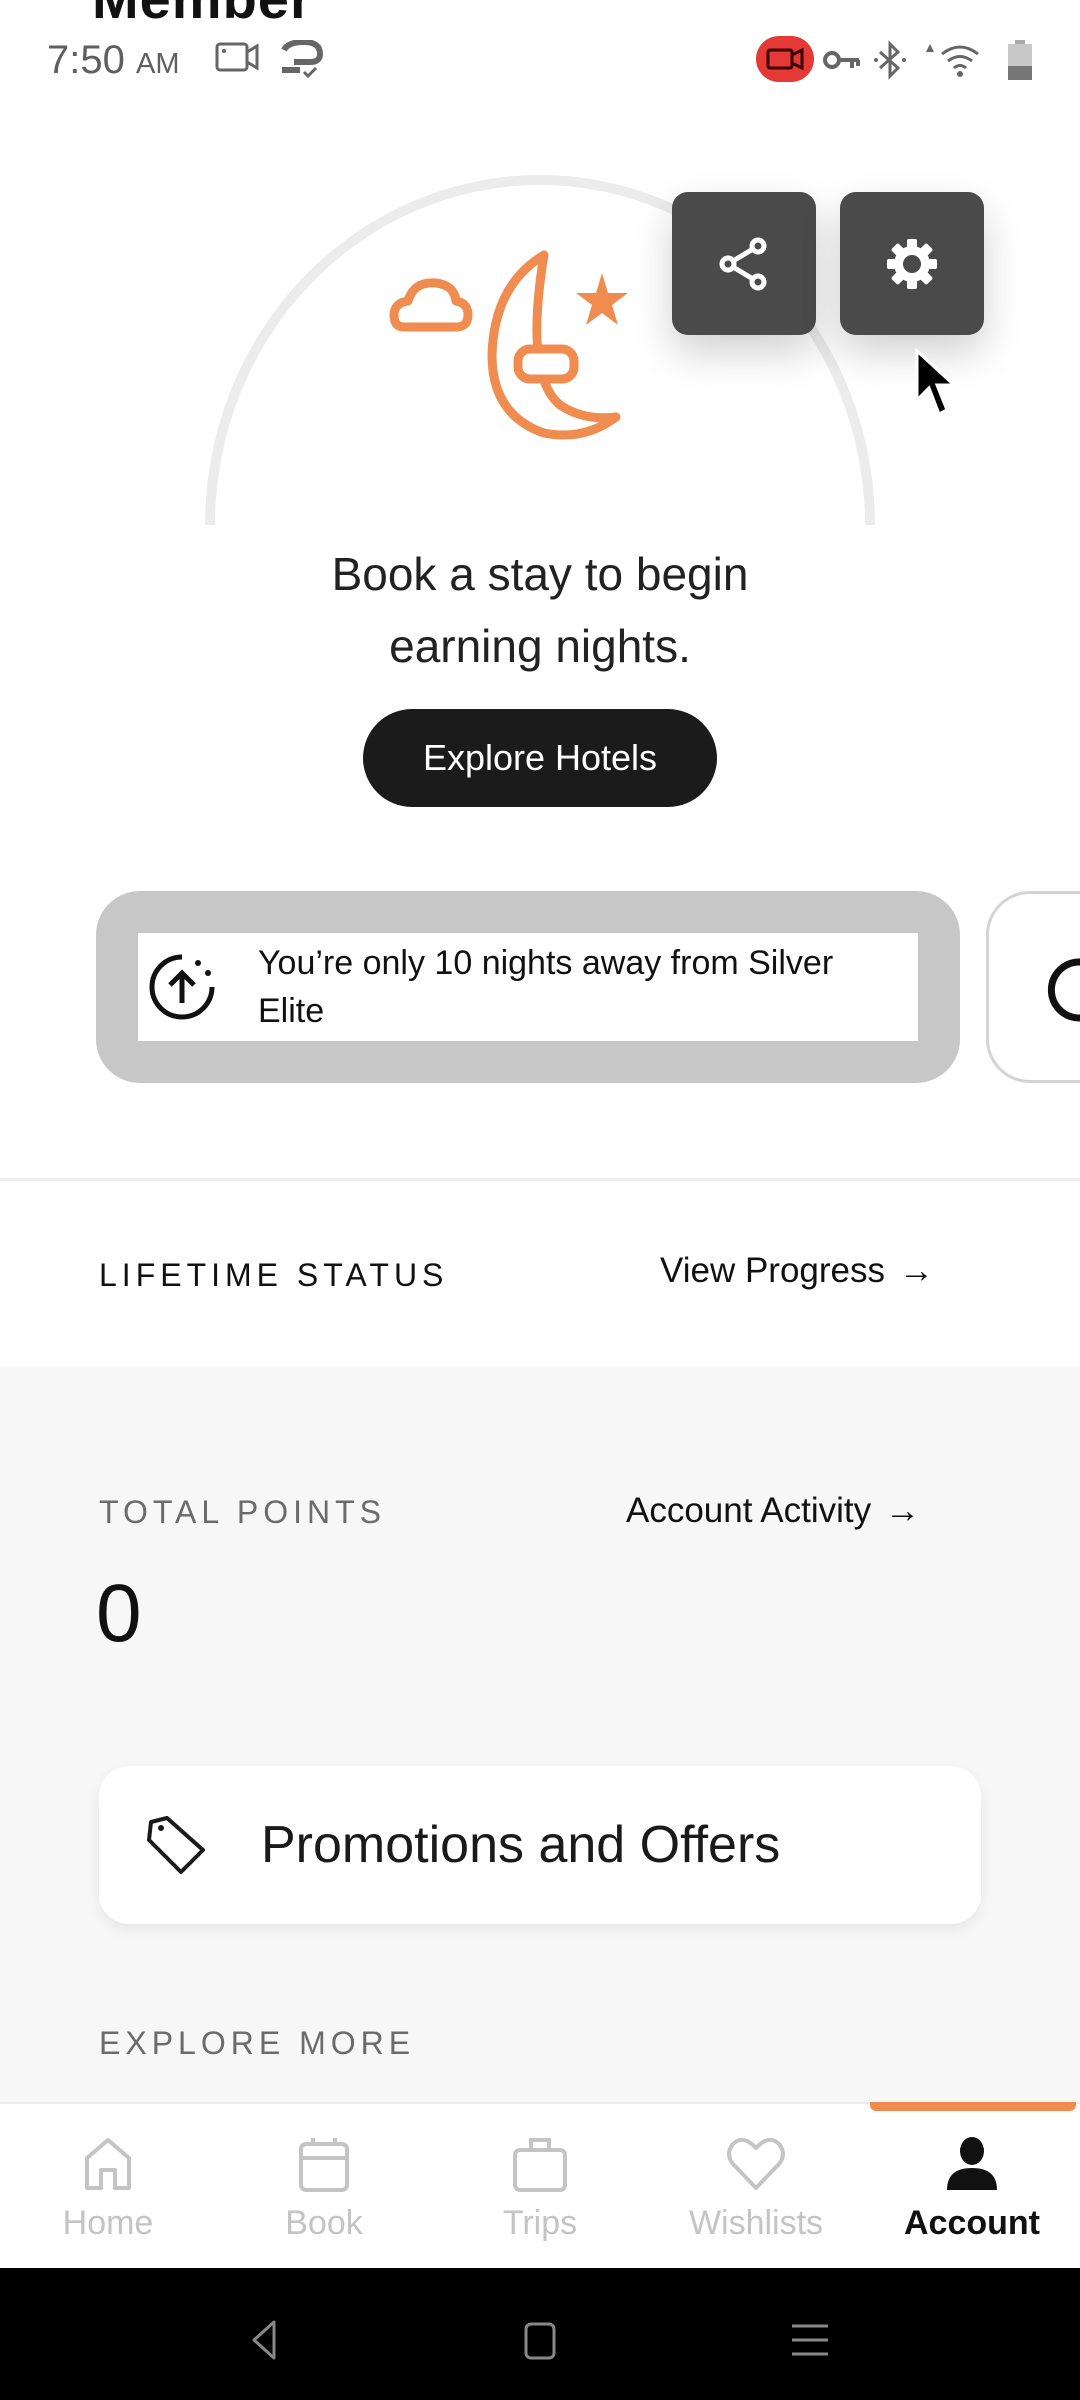  What do you see at coordinates (176, 1845) in the screenshot?
I see `tag-icon` at bounding box center [176, 1845].